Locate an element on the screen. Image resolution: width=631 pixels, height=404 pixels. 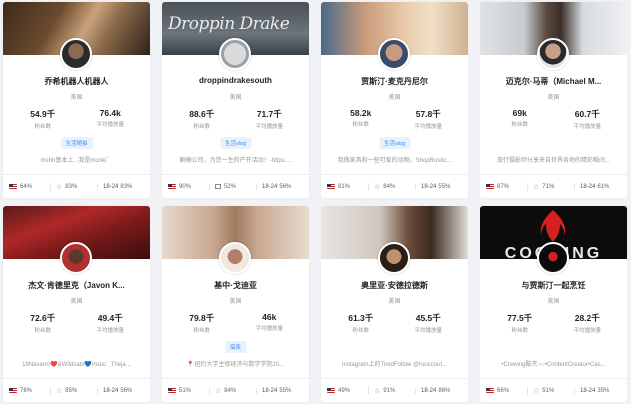
fans-stat: 88.6千 粉丝数 is located at coordinates (202, 119).